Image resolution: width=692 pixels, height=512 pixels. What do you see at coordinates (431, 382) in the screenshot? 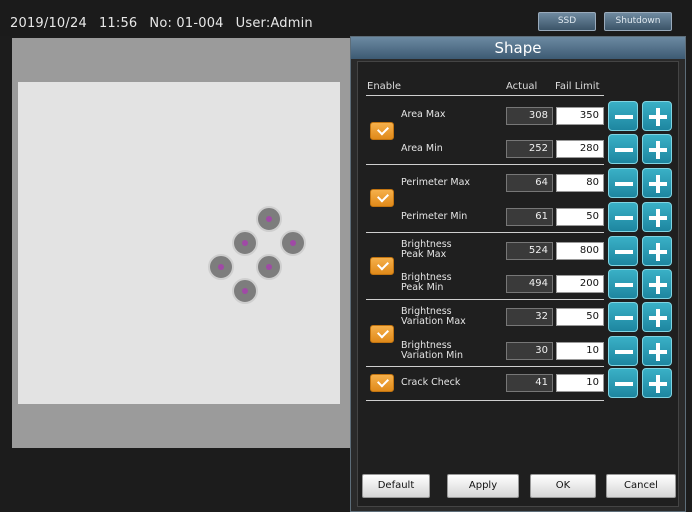
I see `crack-check-label: Crack Check` at bounding box center [431, 382].